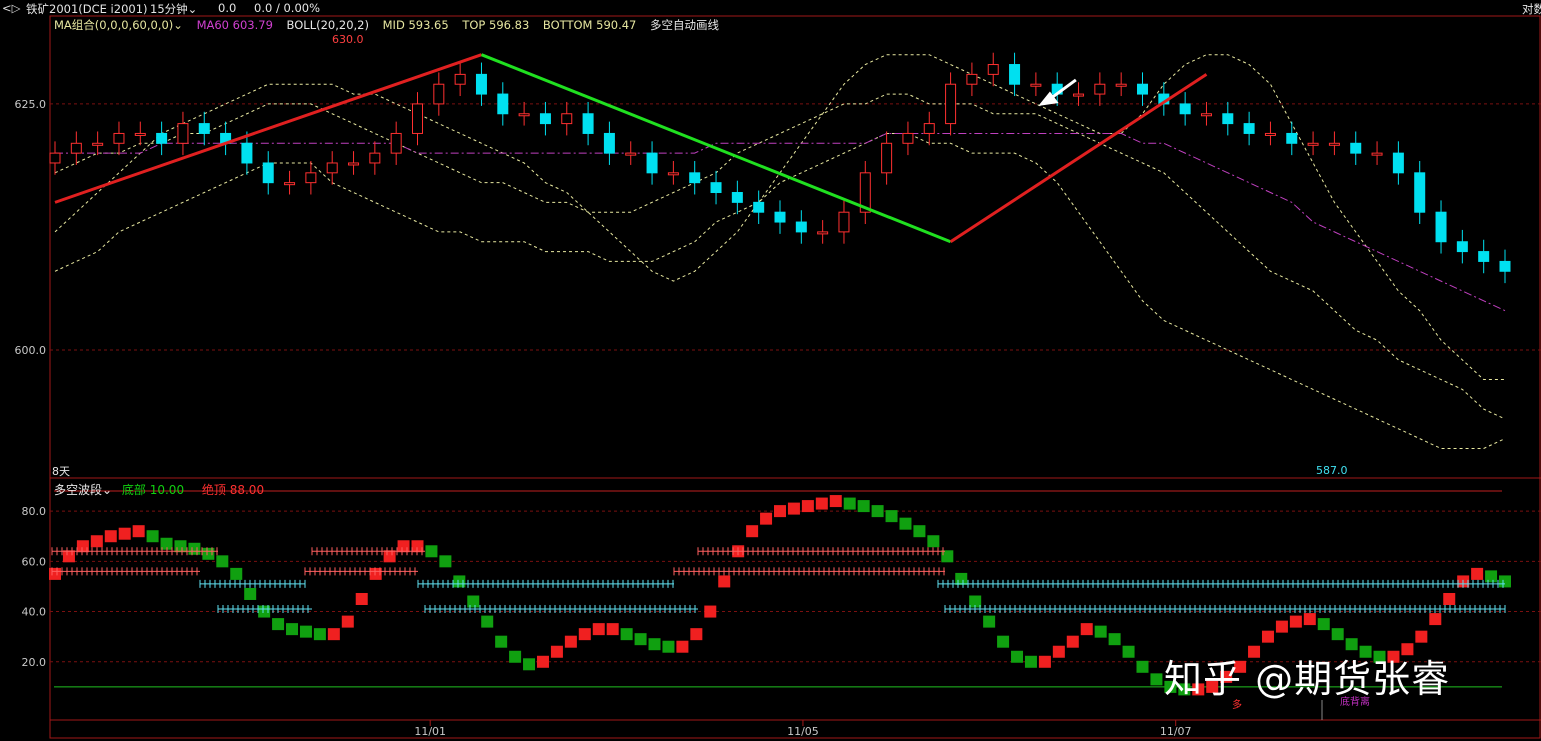 The width and height of the screenshot is (1541, 741). I want to click on period-selector: 15分钟⌄, so click(173, 9).